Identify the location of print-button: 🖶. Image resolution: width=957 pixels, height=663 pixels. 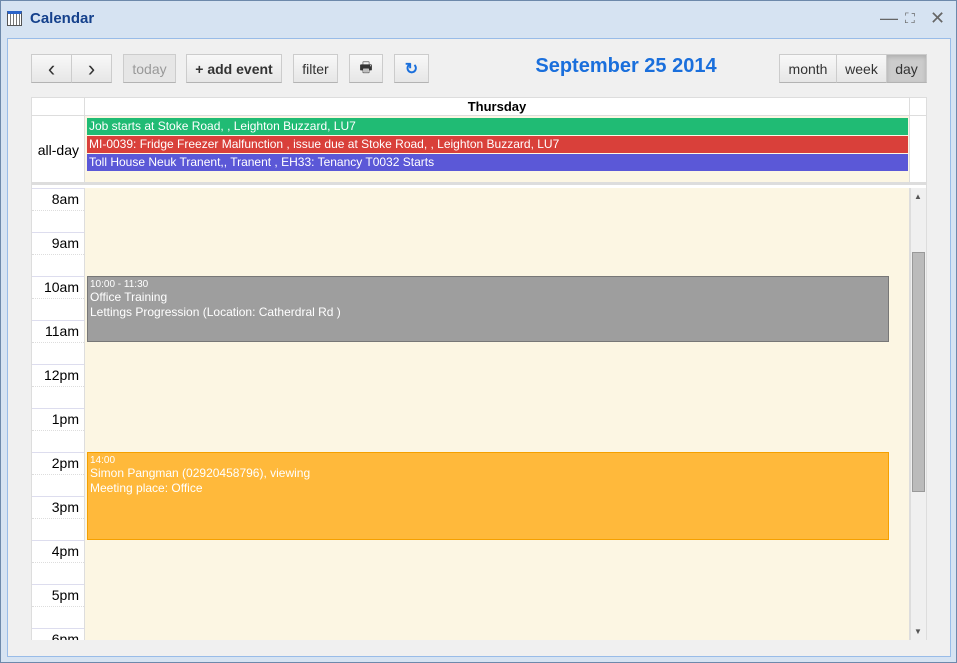
(366, 68).